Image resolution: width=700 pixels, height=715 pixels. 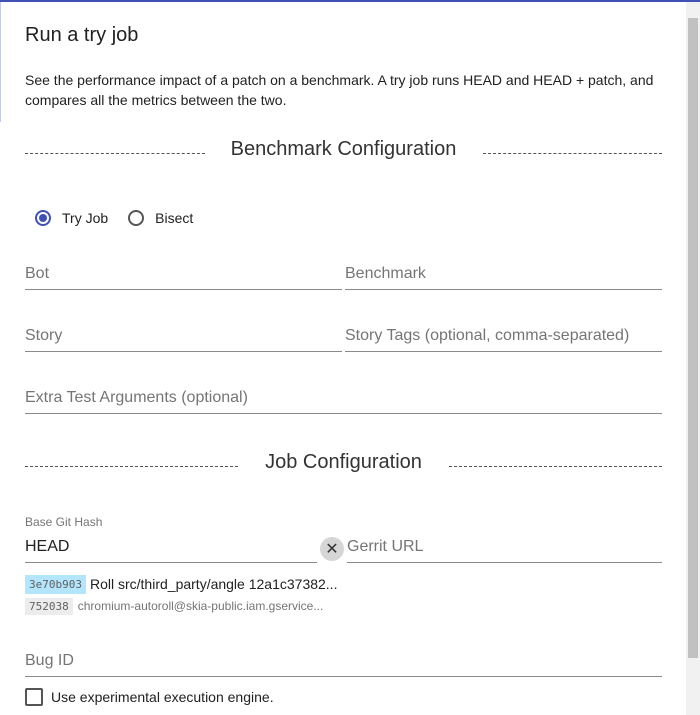 I want to click on story-tags-placeholder: Story Tags (optional, comma-separated), so click(x=487, y=335).